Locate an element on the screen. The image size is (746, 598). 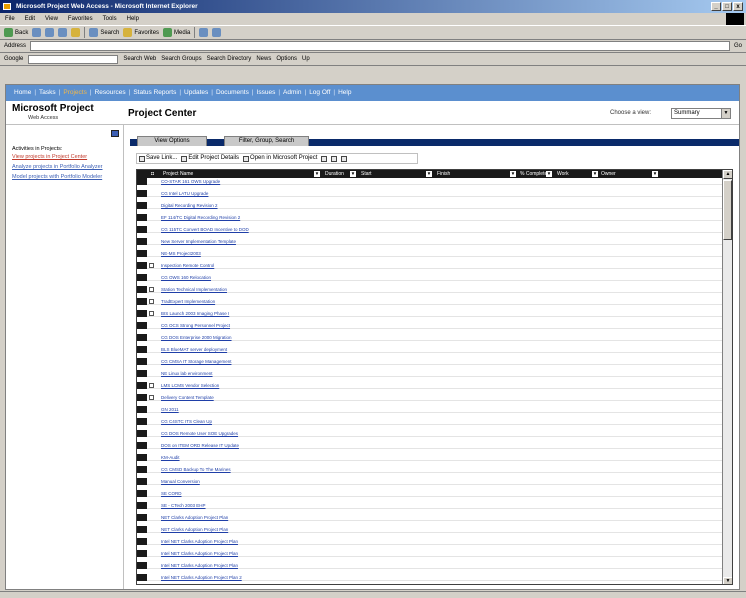
tab-view-options: View Options is located at coordinates (172, 141).